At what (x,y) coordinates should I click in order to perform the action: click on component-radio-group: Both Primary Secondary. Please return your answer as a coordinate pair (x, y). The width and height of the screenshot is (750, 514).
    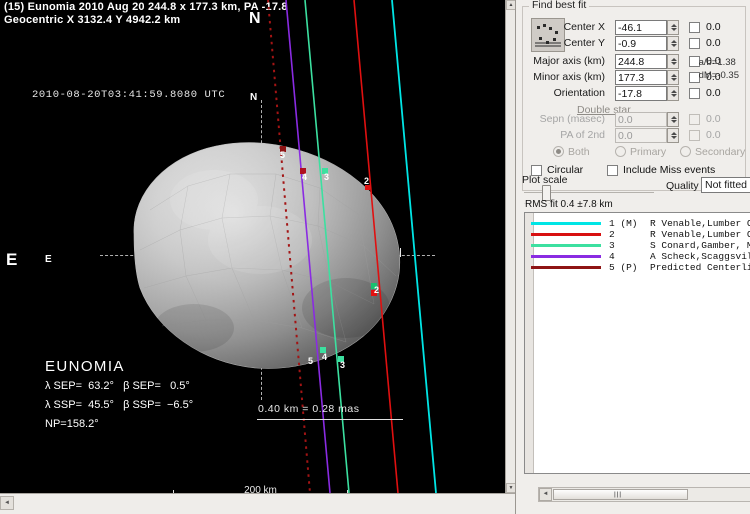
    Looking at the image, I should click on (649, 153).